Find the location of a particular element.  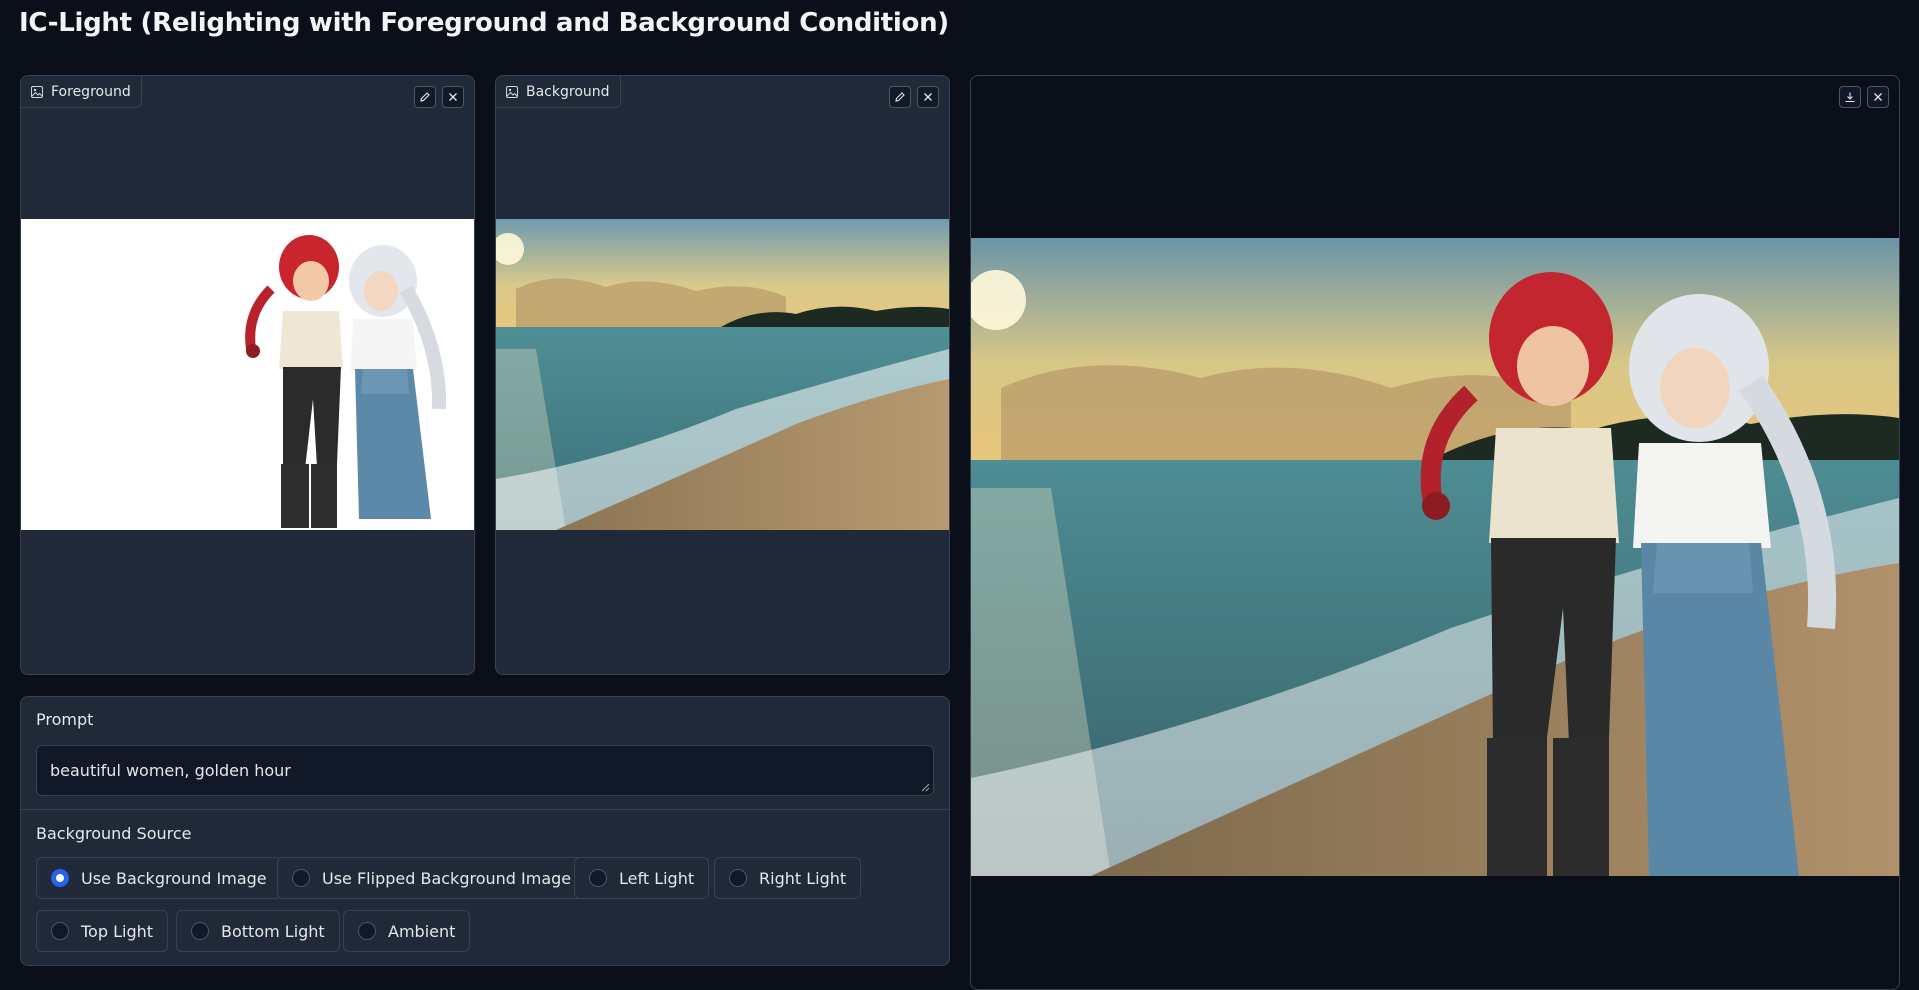

foreground-label: Foreground is located at coordinates (91, 91).